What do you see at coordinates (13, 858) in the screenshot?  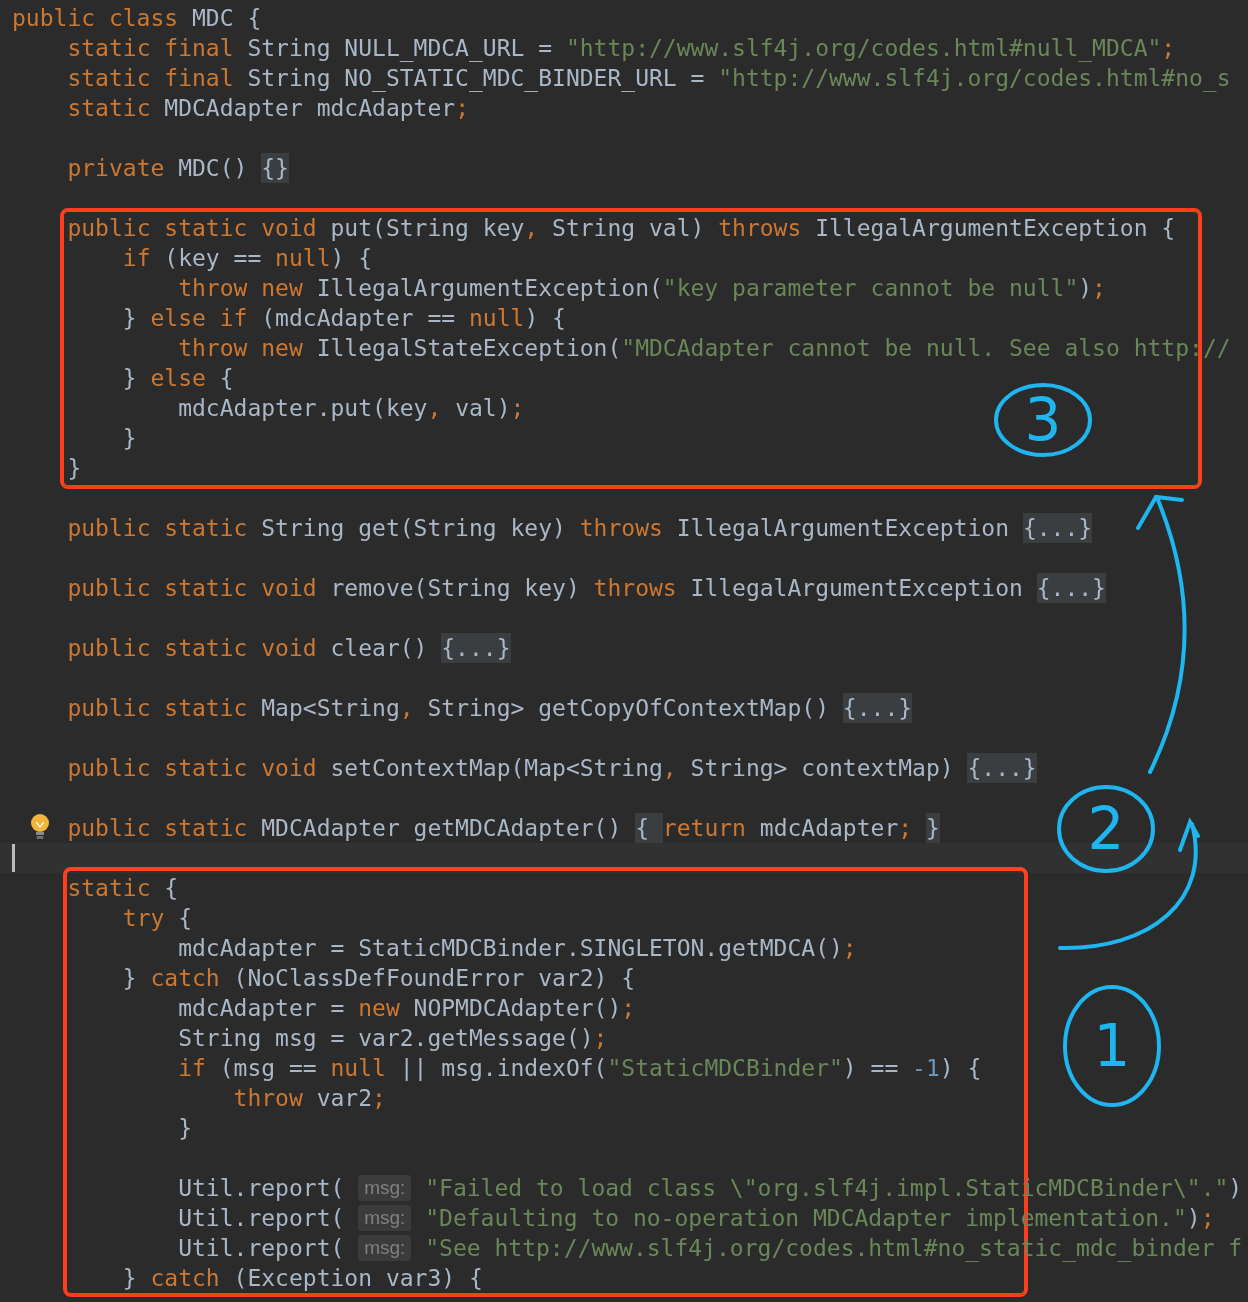 I see `text-caret` at bounding box center [13, 858].